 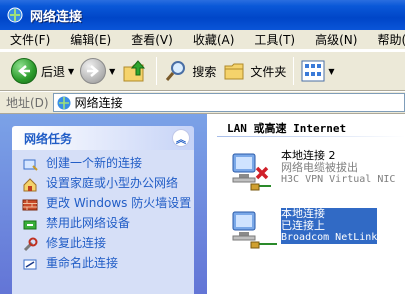 I want to click on folders-label: 文件夹, so click(x=268, y=71).